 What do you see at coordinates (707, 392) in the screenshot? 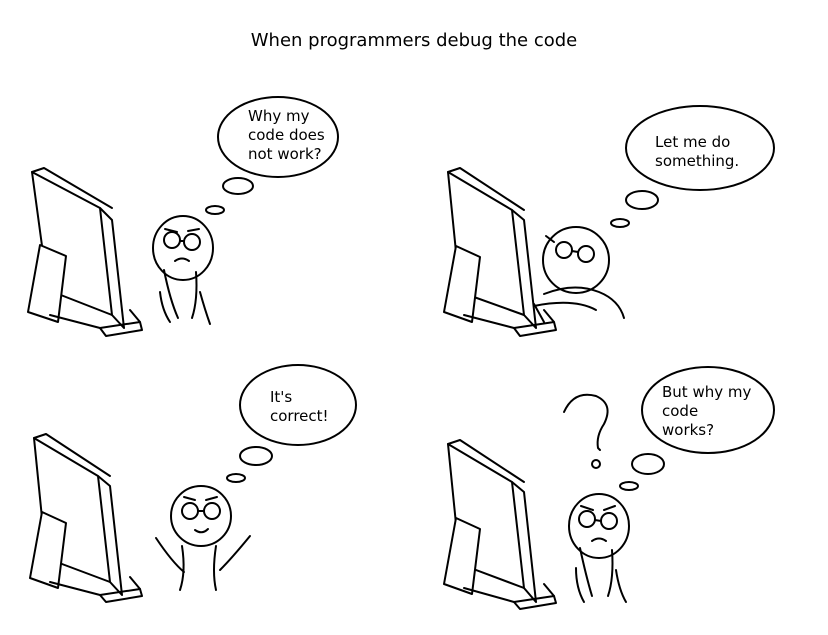
I see `bubble-line: But why my` at bounding box center [707, 392].